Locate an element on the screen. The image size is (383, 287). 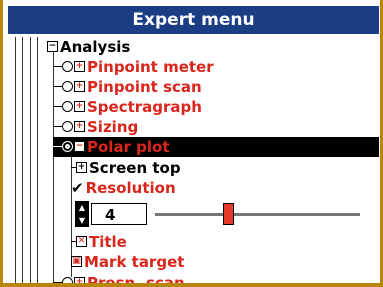
checkbox-icon: ▣ is located at coordinates (76, 261).